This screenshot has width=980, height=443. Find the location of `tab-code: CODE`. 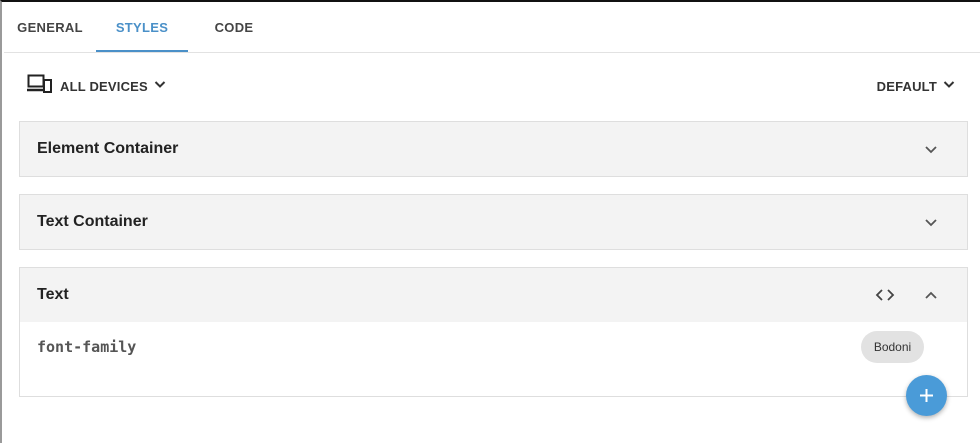

tab-code: CODE is located at coordinates (234, 28).